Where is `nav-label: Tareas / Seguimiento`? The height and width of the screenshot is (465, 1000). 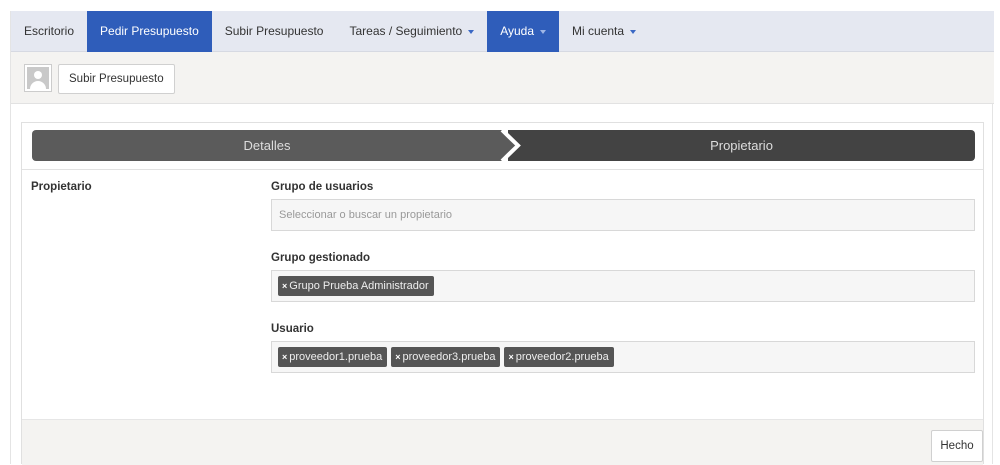 nav-label: Tareas / Seguimiento is located at coordinates (406, 31).